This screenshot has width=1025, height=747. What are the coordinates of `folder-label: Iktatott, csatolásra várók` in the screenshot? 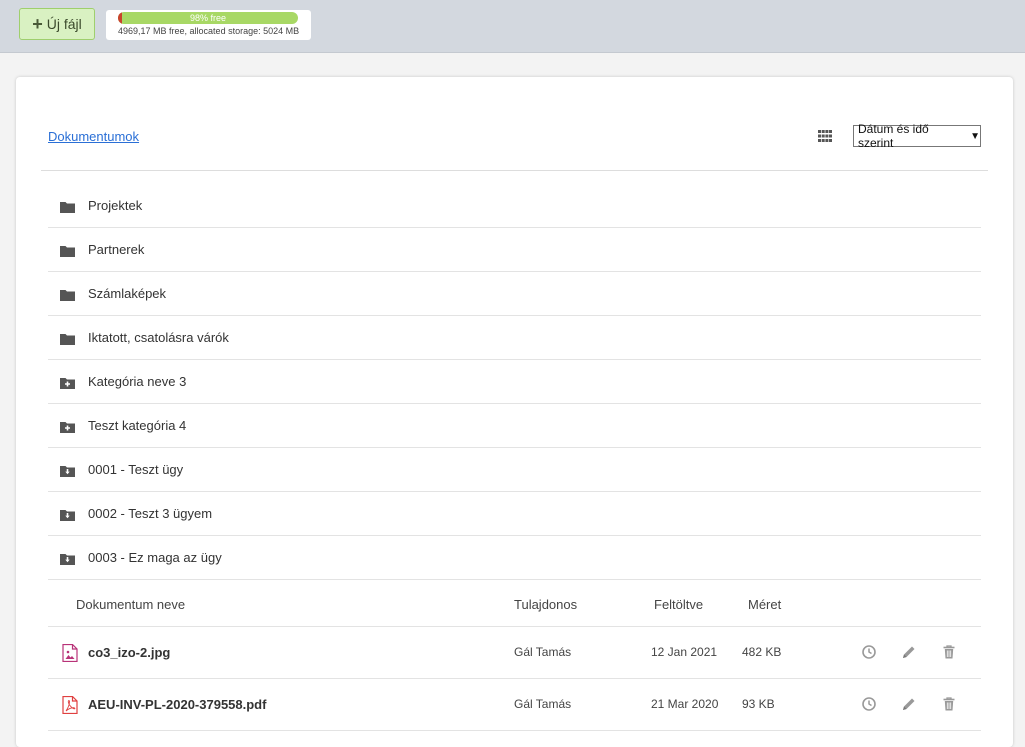 It's located at (158, 337).